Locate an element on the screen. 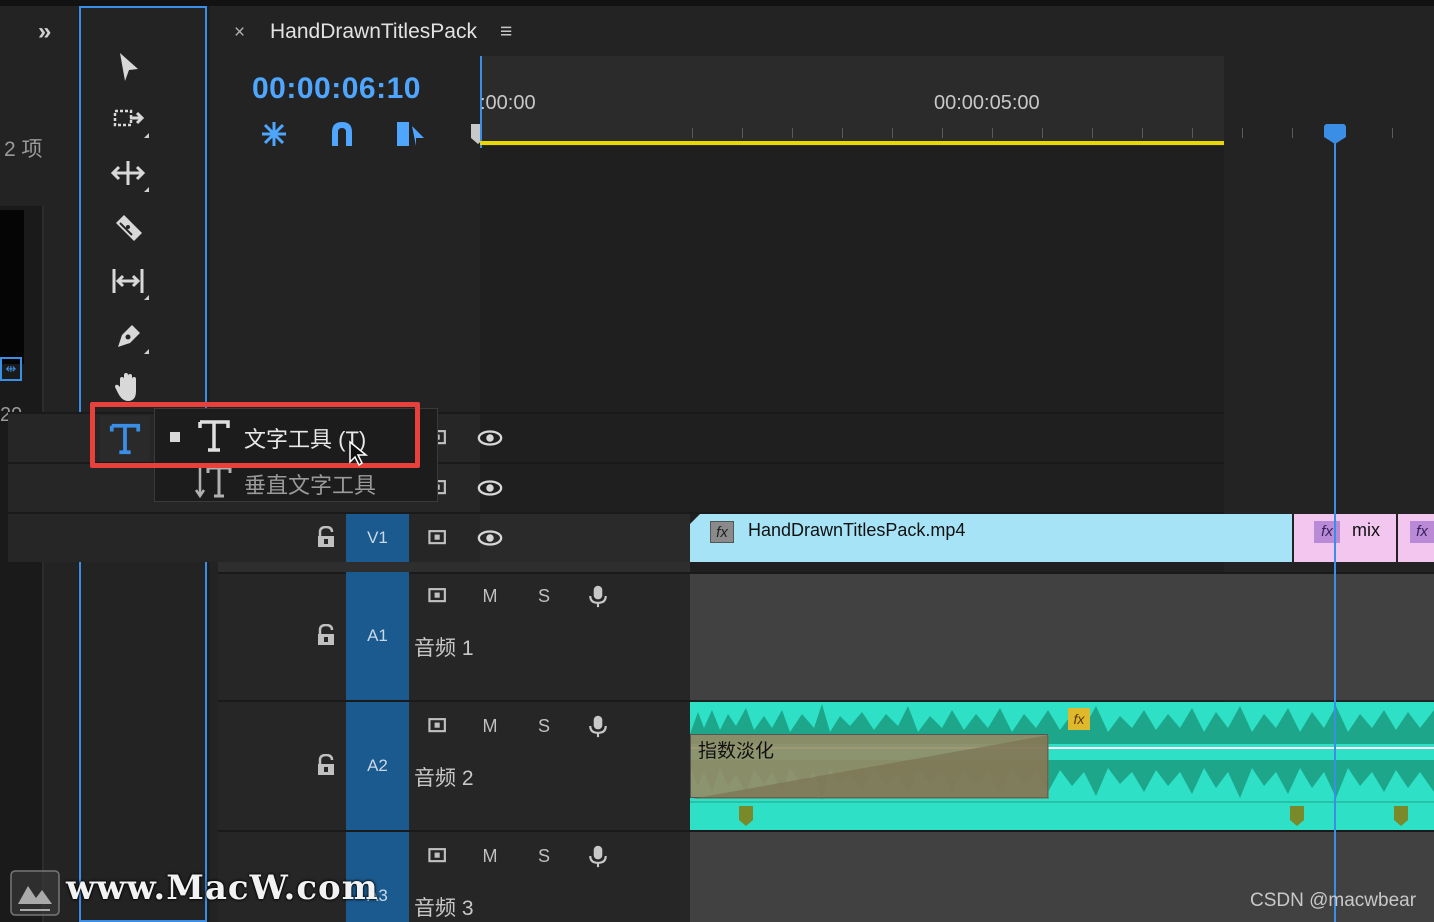 Image resolution: width=1434 pixels, height=922 pixels. selection-arrow-icon is located at coordinates (129, 67).